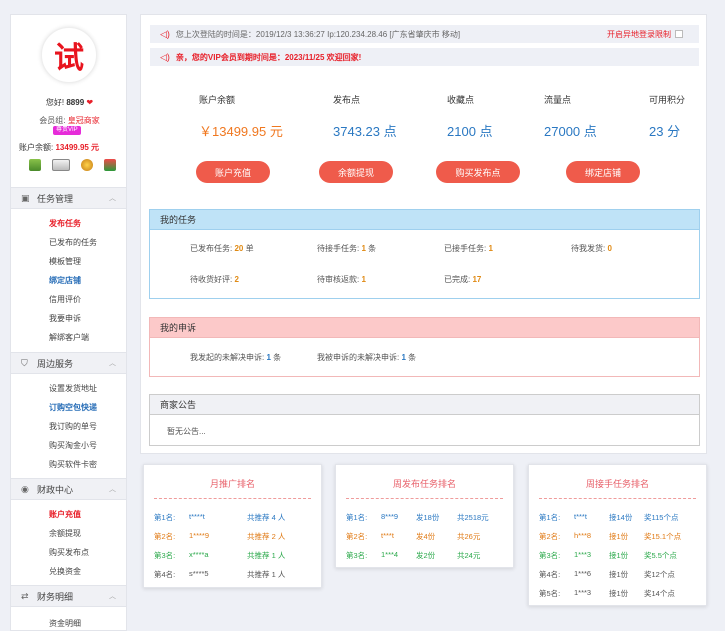 This screenshot has width=725, height=631. What do you see at coordinates (233, 172) in the screenshot?
I see `recharge-button: 账户充值` at bounding box center [233, 172].